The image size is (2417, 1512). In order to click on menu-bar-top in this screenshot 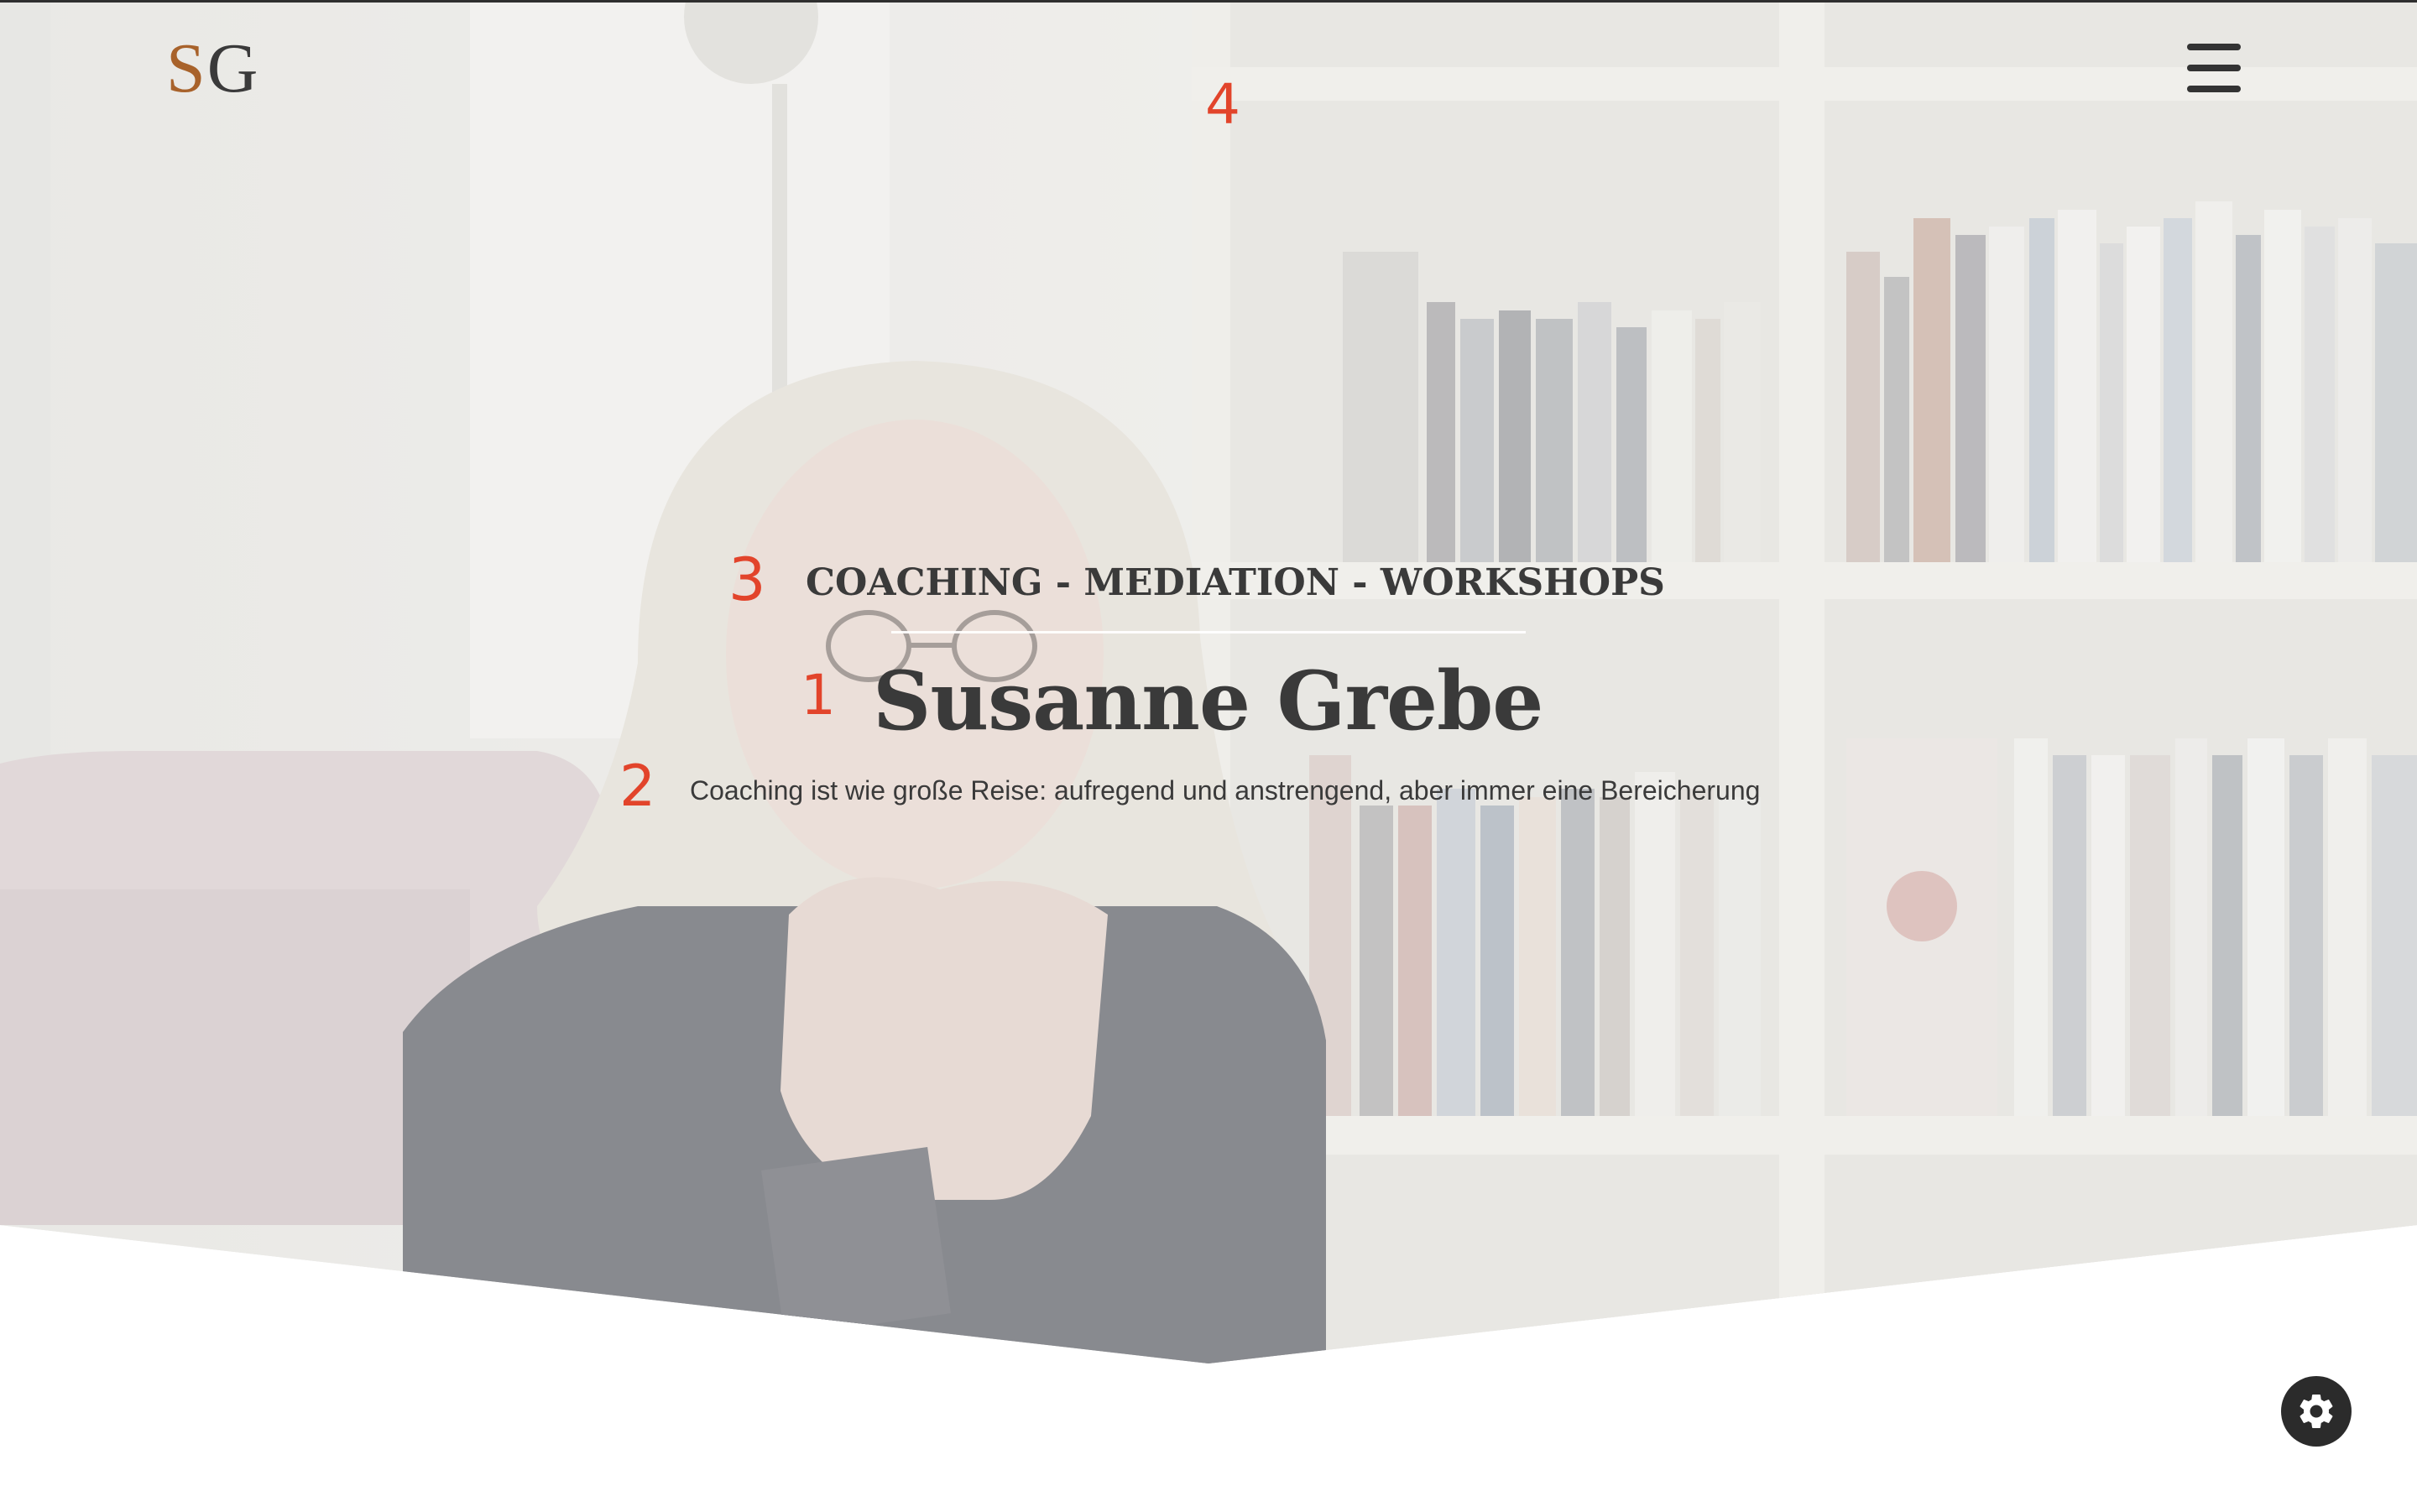, I will do `click(2214, 47)`.